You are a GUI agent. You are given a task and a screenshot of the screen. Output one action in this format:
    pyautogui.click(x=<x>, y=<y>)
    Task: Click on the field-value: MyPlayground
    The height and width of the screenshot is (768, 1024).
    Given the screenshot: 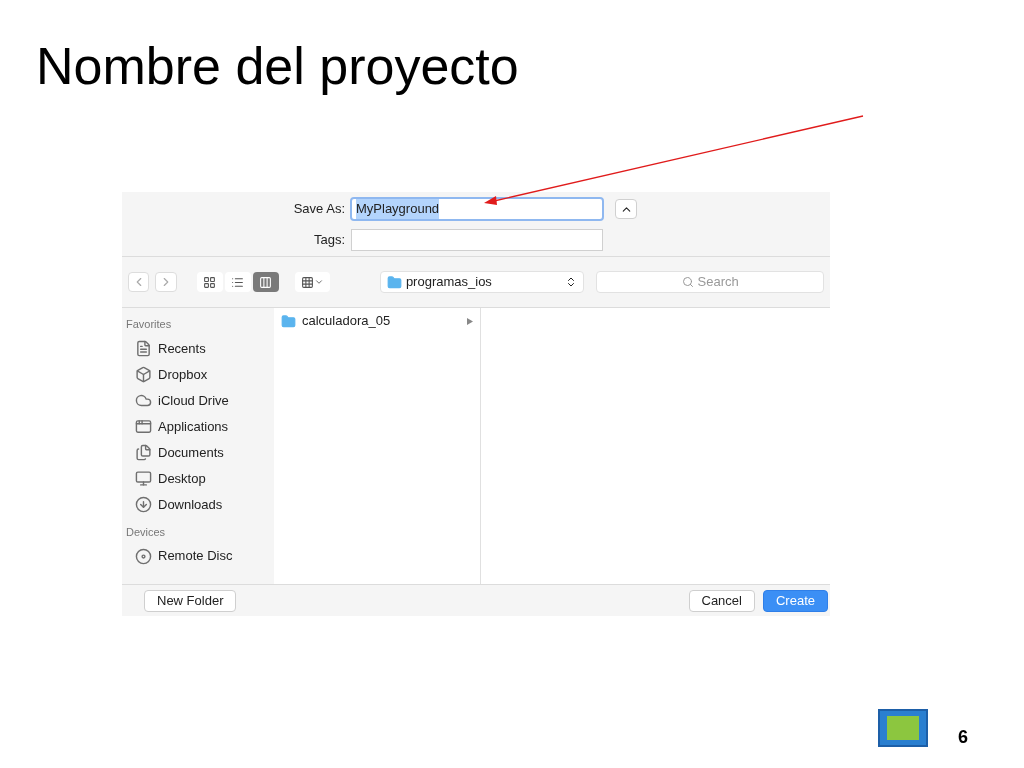 What is the action you would take?
    pyautogui.click(x=398, y=209)
    